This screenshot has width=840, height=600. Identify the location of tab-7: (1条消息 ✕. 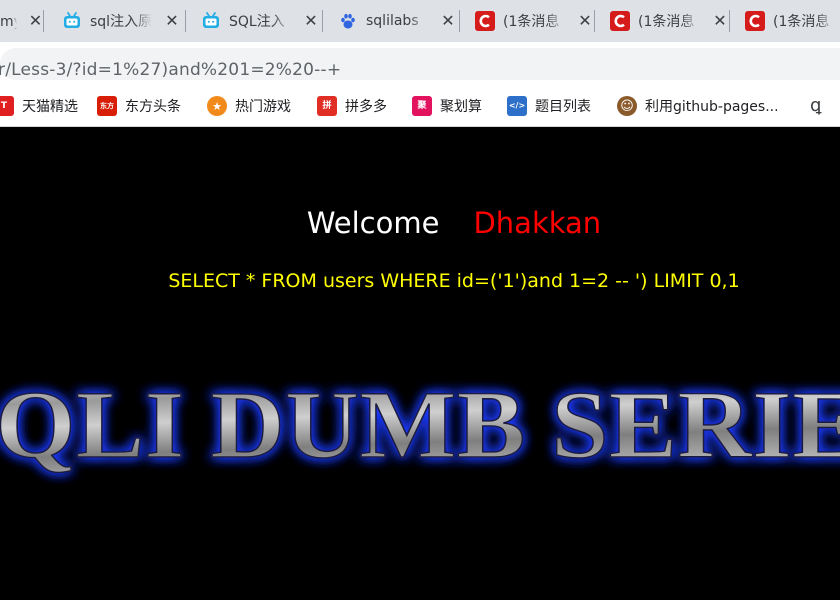
(784, 21).